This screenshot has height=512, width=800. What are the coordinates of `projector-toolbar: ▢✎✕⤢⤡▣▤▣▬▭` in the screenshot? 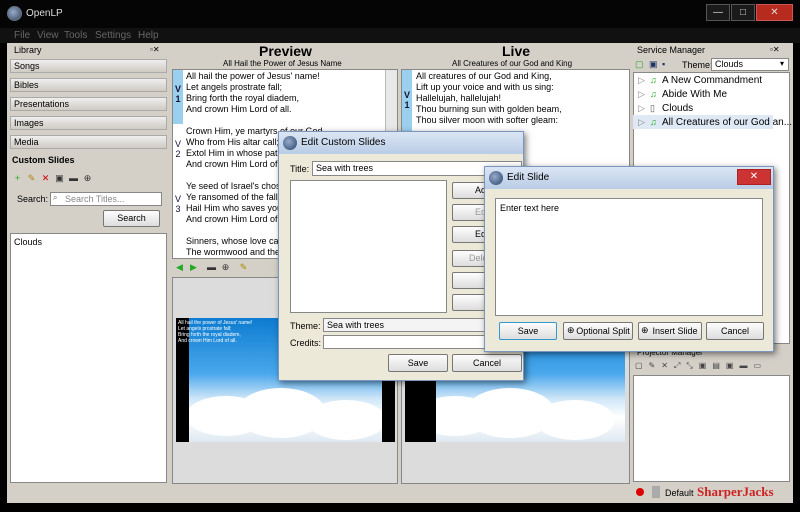 It's located at (710, 367).